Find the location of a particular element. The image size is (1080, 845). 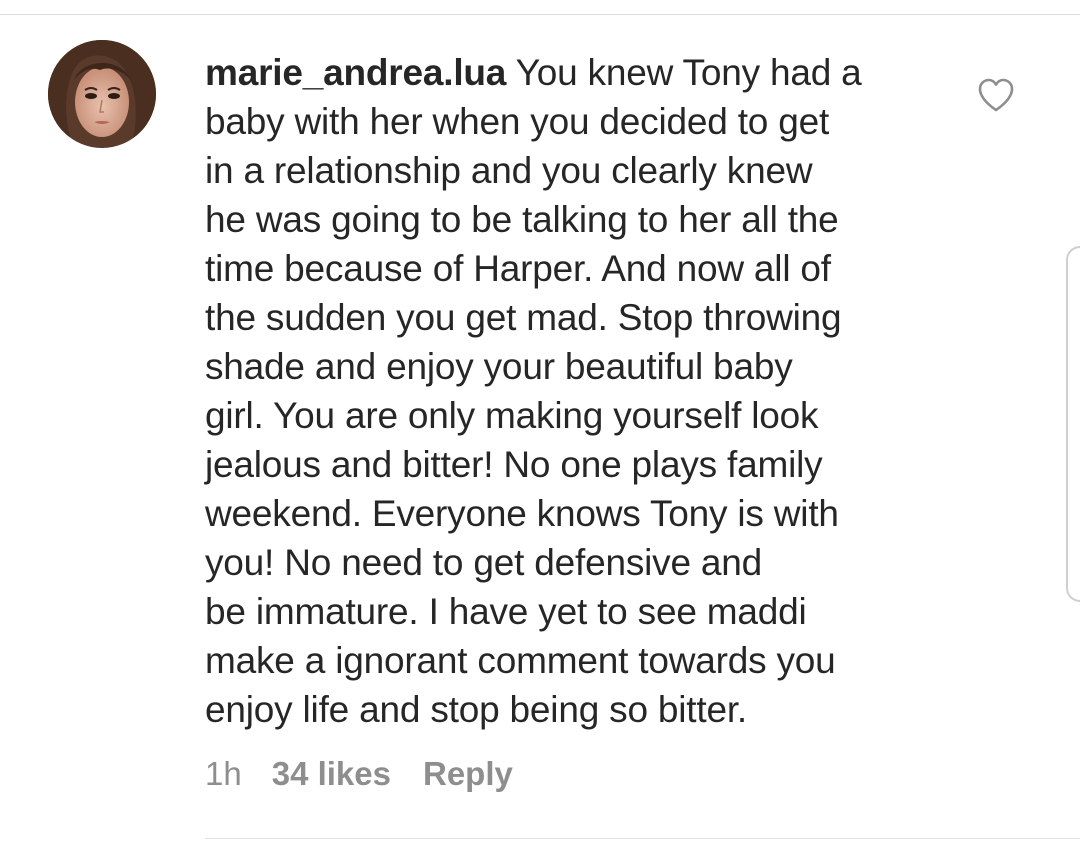

comment-timestamp: 1h is located at coordinates (223, 773).